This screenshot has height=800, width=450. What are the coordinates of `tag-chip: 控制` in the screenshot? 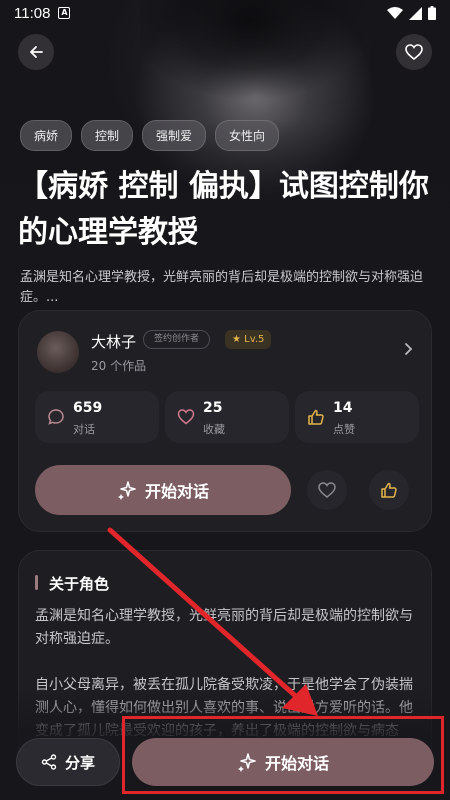 It's located at (107, 135).